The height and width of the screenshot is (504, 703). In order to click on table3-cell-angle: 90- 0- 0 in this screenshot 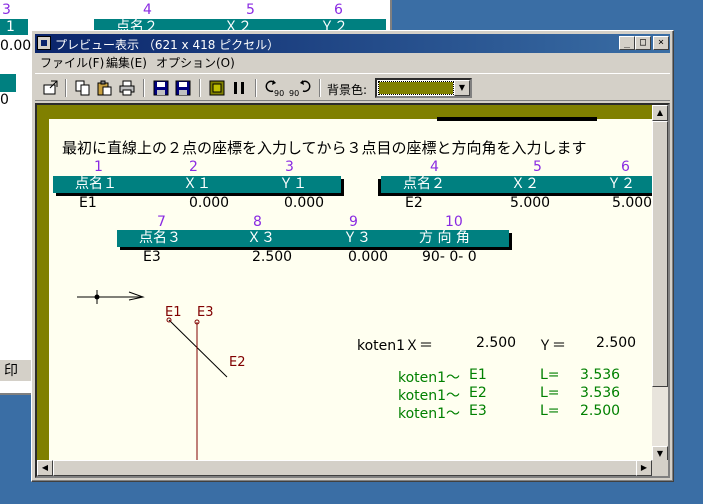, I will do `click(449, 257)`.